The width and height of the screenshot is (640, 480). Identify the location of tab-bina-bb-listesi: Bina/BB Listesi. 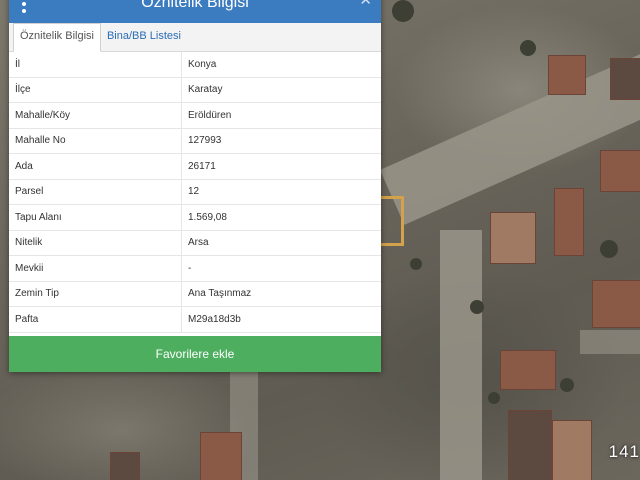
(144, 37).